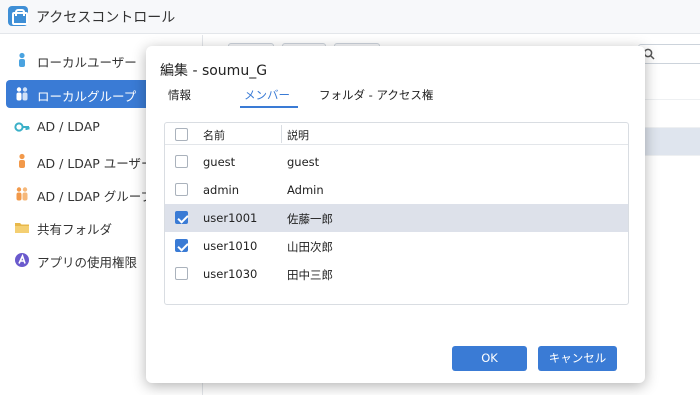 The image size is (700, 395). I want to click on sidebar-item-label: AD / LDAP グループ, so click(95, 196).